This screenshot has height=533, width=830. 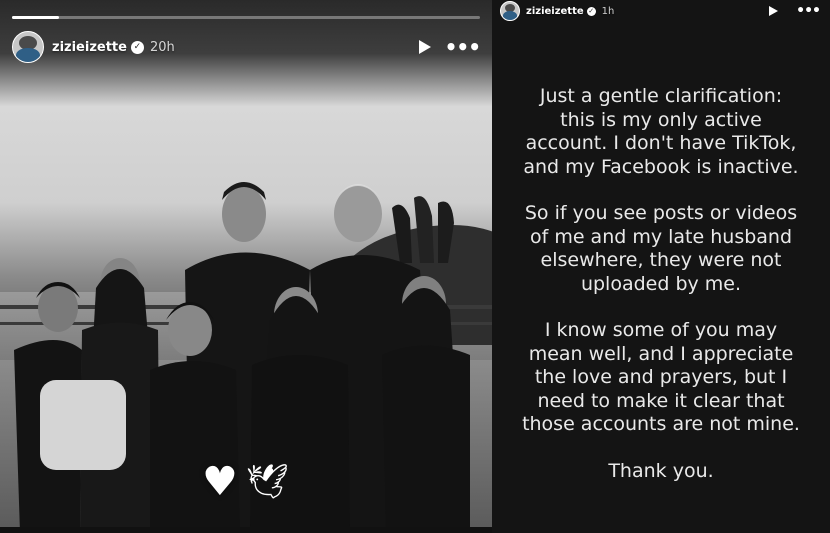 What do you see at coordinates (660, 11) in the screenshot?
I see `story-header: zizieizette ✓ 1h •••` at bounding box center [660, 11].